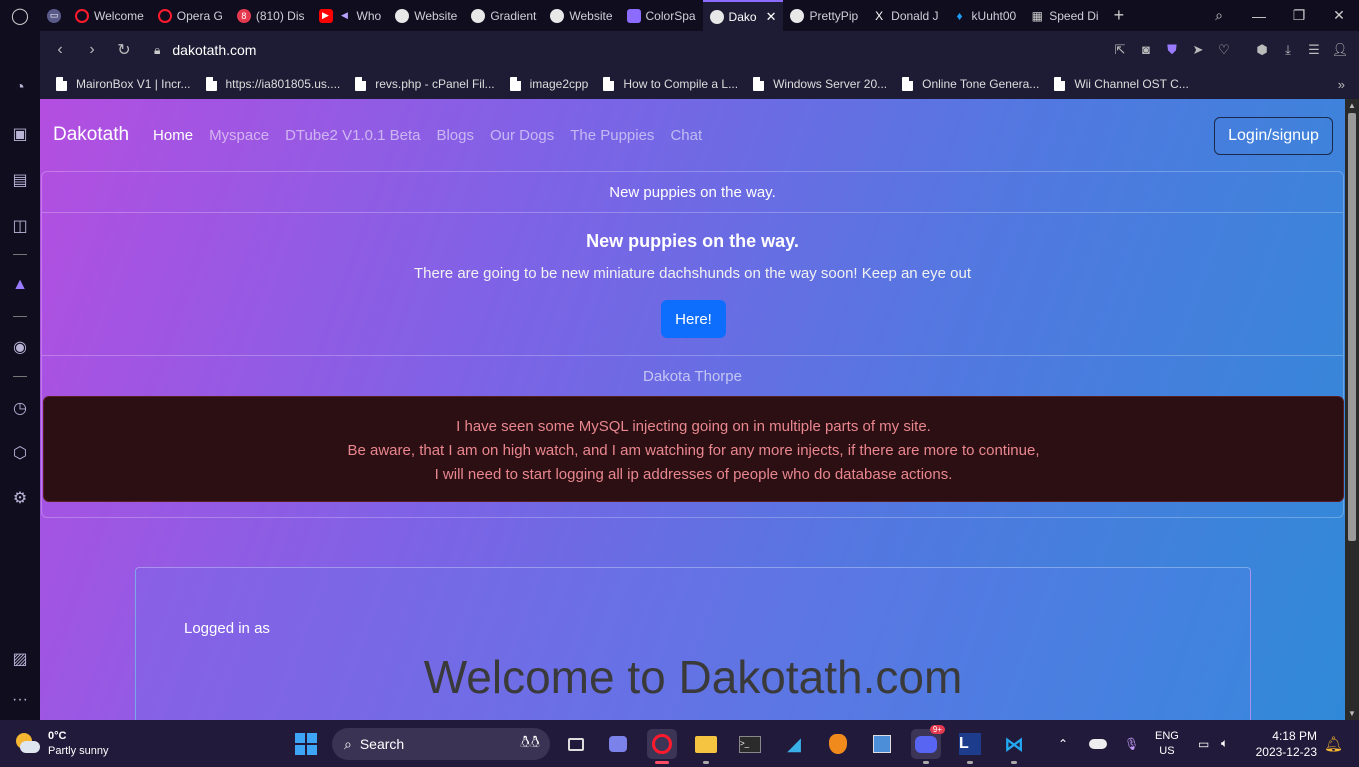  I want to click on tab: ▭, so click(54, 15).